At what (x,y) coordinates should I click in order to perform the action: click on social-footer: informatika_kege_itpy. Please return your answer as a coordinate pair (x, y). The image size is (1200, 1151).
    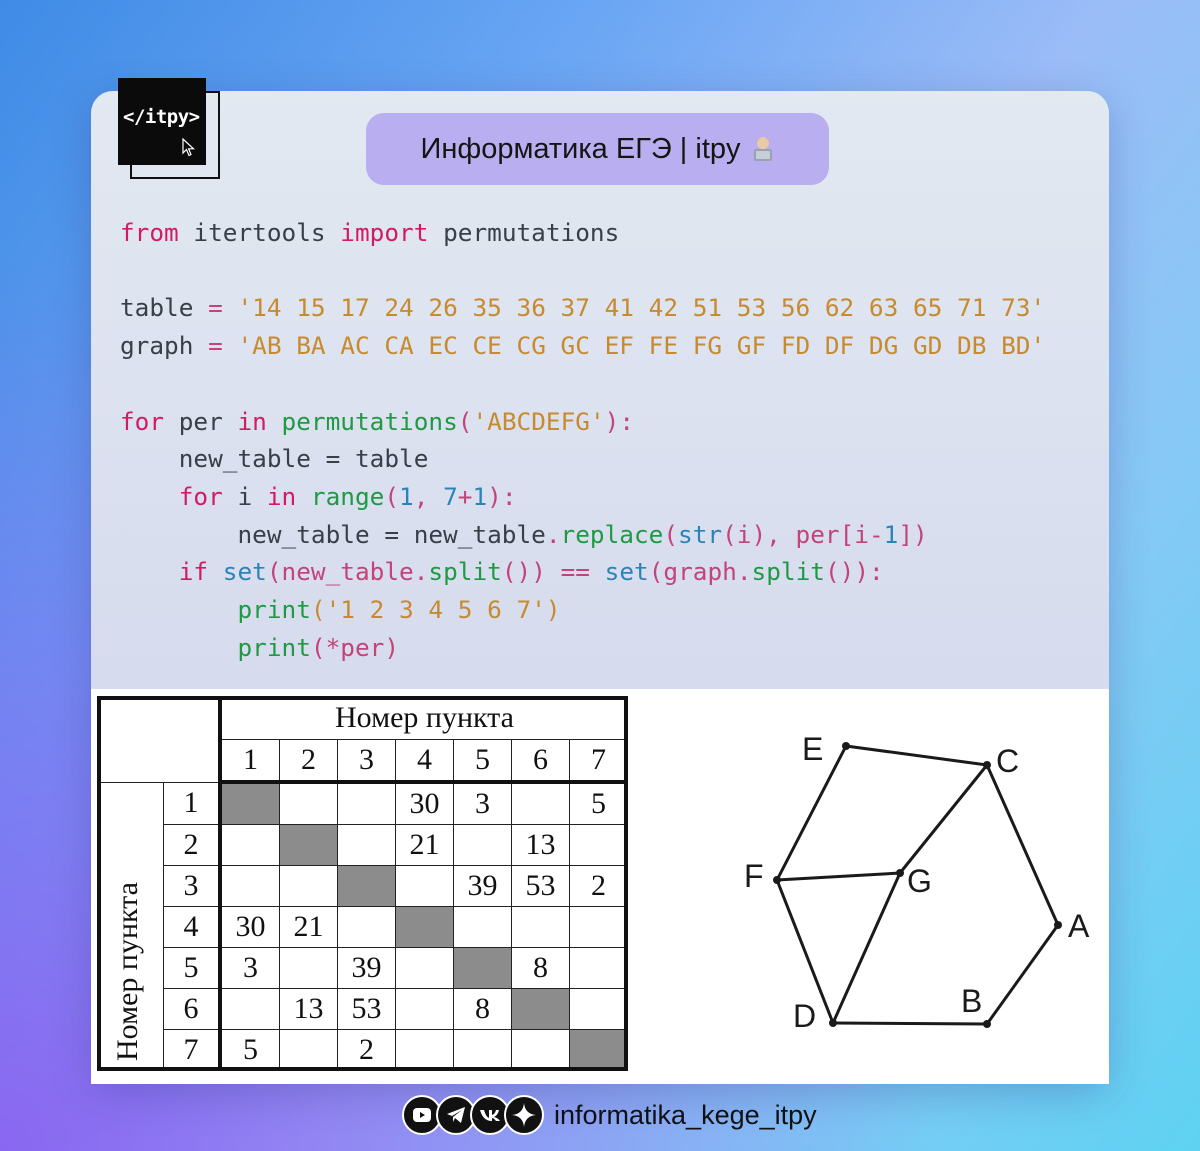
    Looking at the image, I should click on (609, 1115).